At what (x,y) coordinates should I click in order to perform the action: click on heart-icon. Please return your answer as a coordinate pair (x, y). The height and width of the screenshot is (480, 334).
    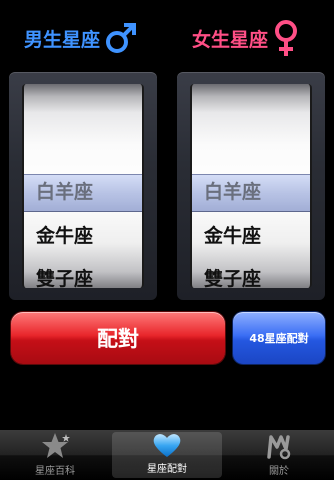
    Looking at the image, I should click on (167, 445).